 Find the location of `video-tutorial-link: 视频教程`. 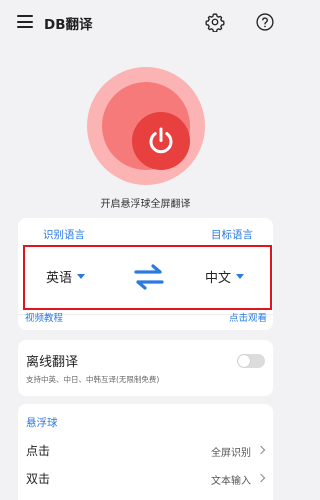

video-tutorial-link: 视频教程 is located at coordinates (44, 317).